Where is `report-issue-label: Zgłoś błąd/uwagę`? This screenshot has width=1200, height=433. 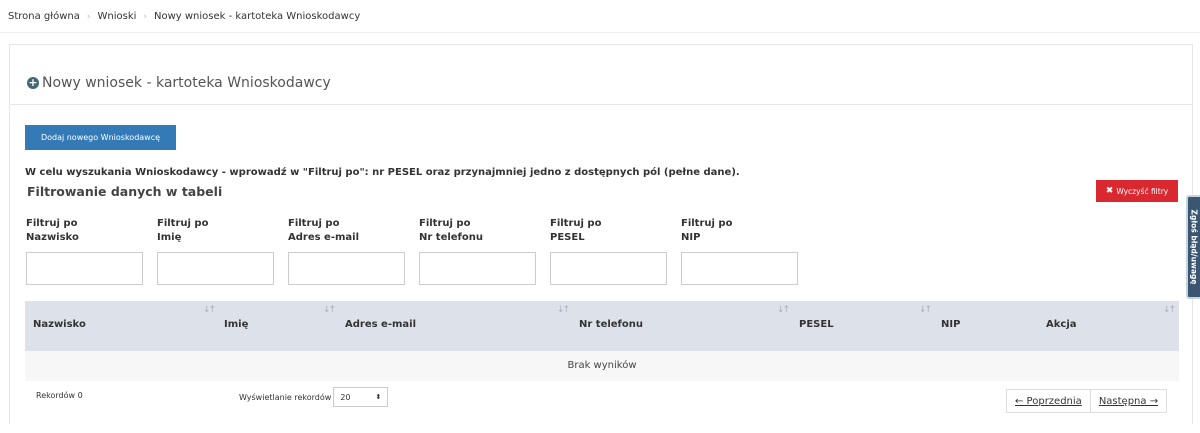 report-issue-label: Zgłoś błąd/uwagę is located at coordinates (1194, 247).